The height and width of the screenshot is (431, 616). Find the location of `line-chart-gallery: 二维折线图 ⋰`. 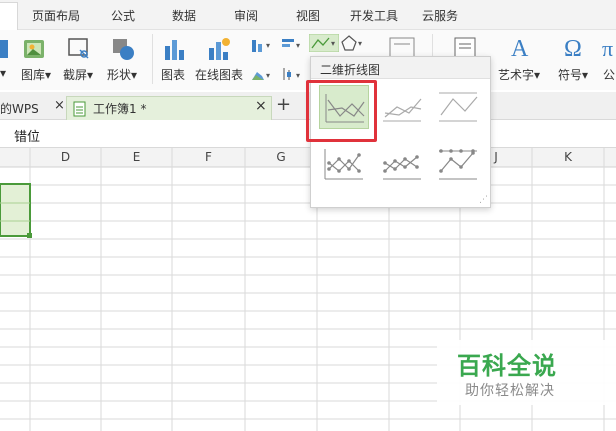

line-chart-gallery: 二维折线图 ⋰ is located at coordinates (400, 132).